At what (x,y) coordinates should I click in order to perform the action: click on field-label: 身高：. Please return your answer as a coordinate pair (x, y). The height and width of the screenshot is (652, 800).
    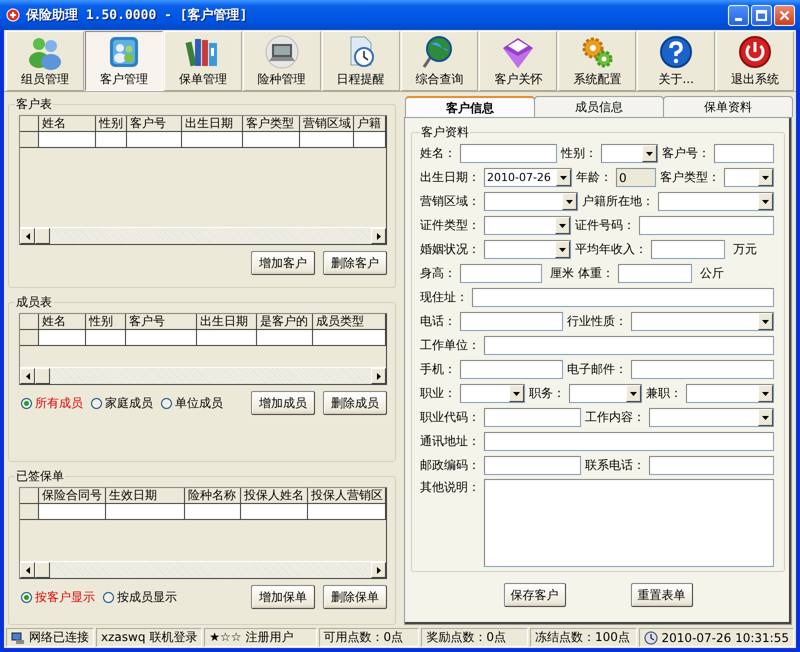
    Looking at the image, I should click on (438, 273).